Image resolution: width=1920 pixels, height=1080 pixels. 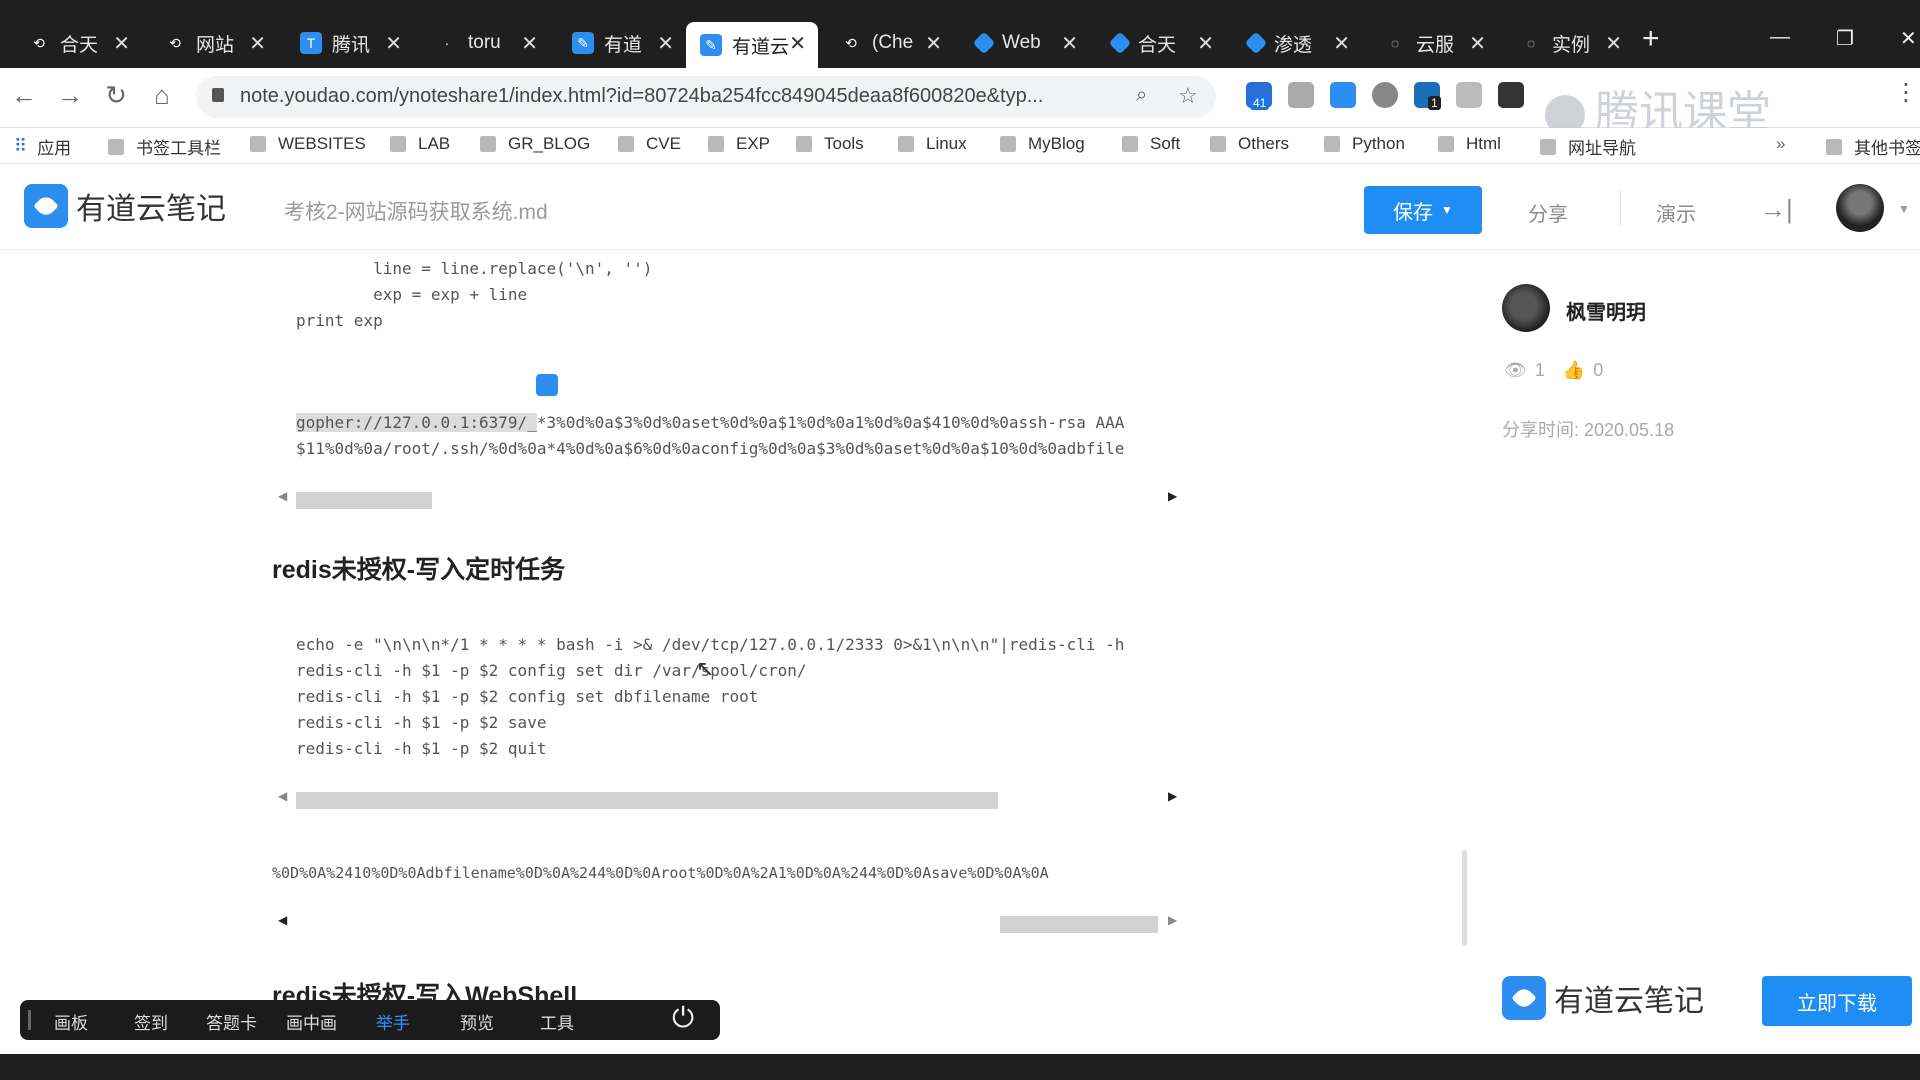 I want to click on bookmark-folder: GR_BLOG, so click(x=535, y=144).